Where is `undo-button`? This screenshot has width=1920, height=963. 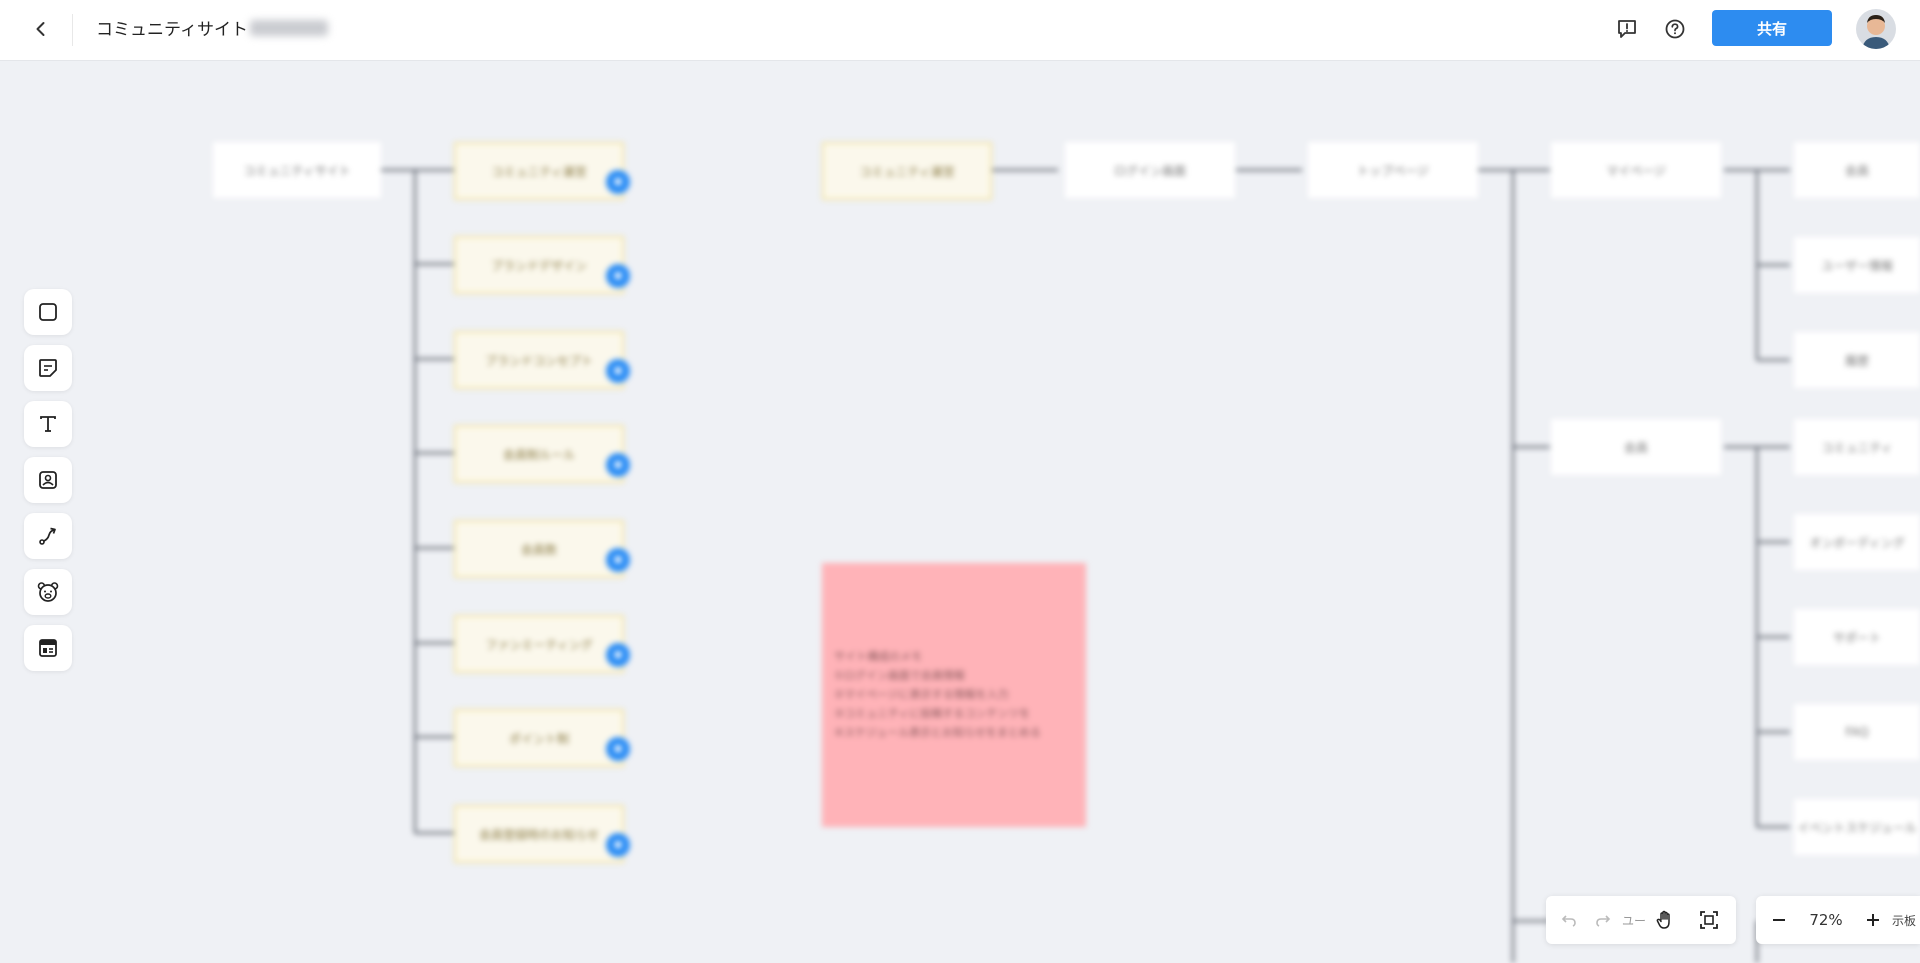 undo-button is located at coordinates (1569, 920).